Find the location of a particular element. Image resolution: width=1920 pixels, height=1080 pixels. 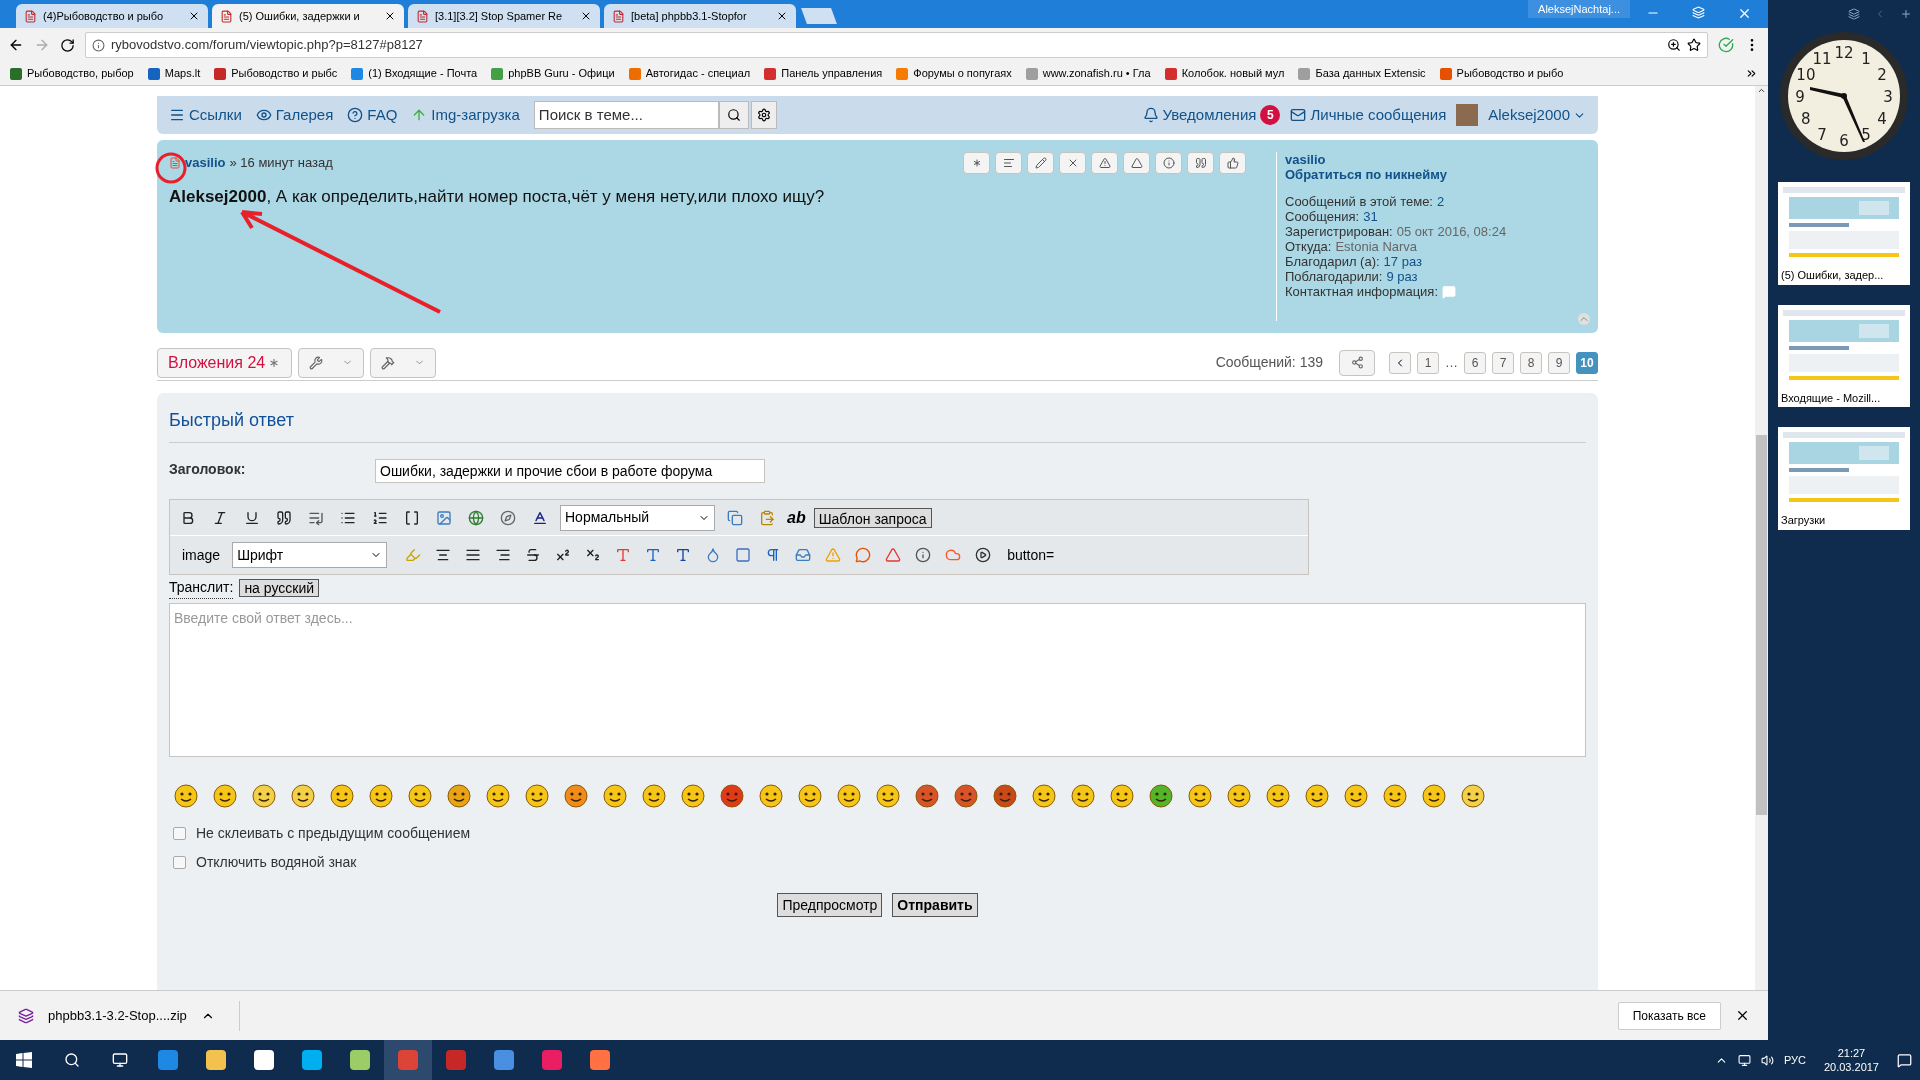

browser-tab: [beta] phpbb3.1-Stopfor is located at coordinates (700, 16).